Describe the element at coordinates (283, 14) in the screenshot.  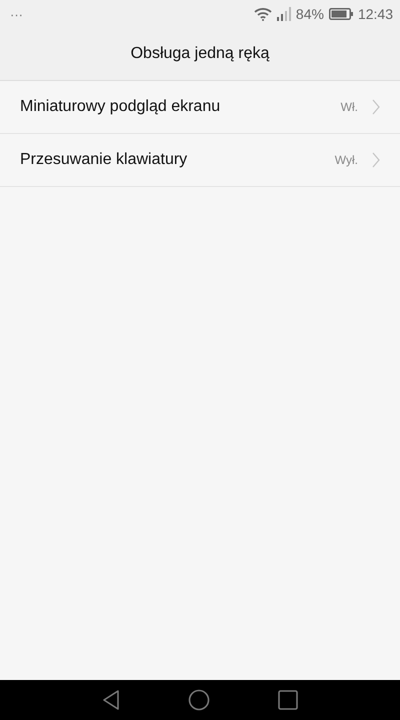
I see `signal-icon` at that location.